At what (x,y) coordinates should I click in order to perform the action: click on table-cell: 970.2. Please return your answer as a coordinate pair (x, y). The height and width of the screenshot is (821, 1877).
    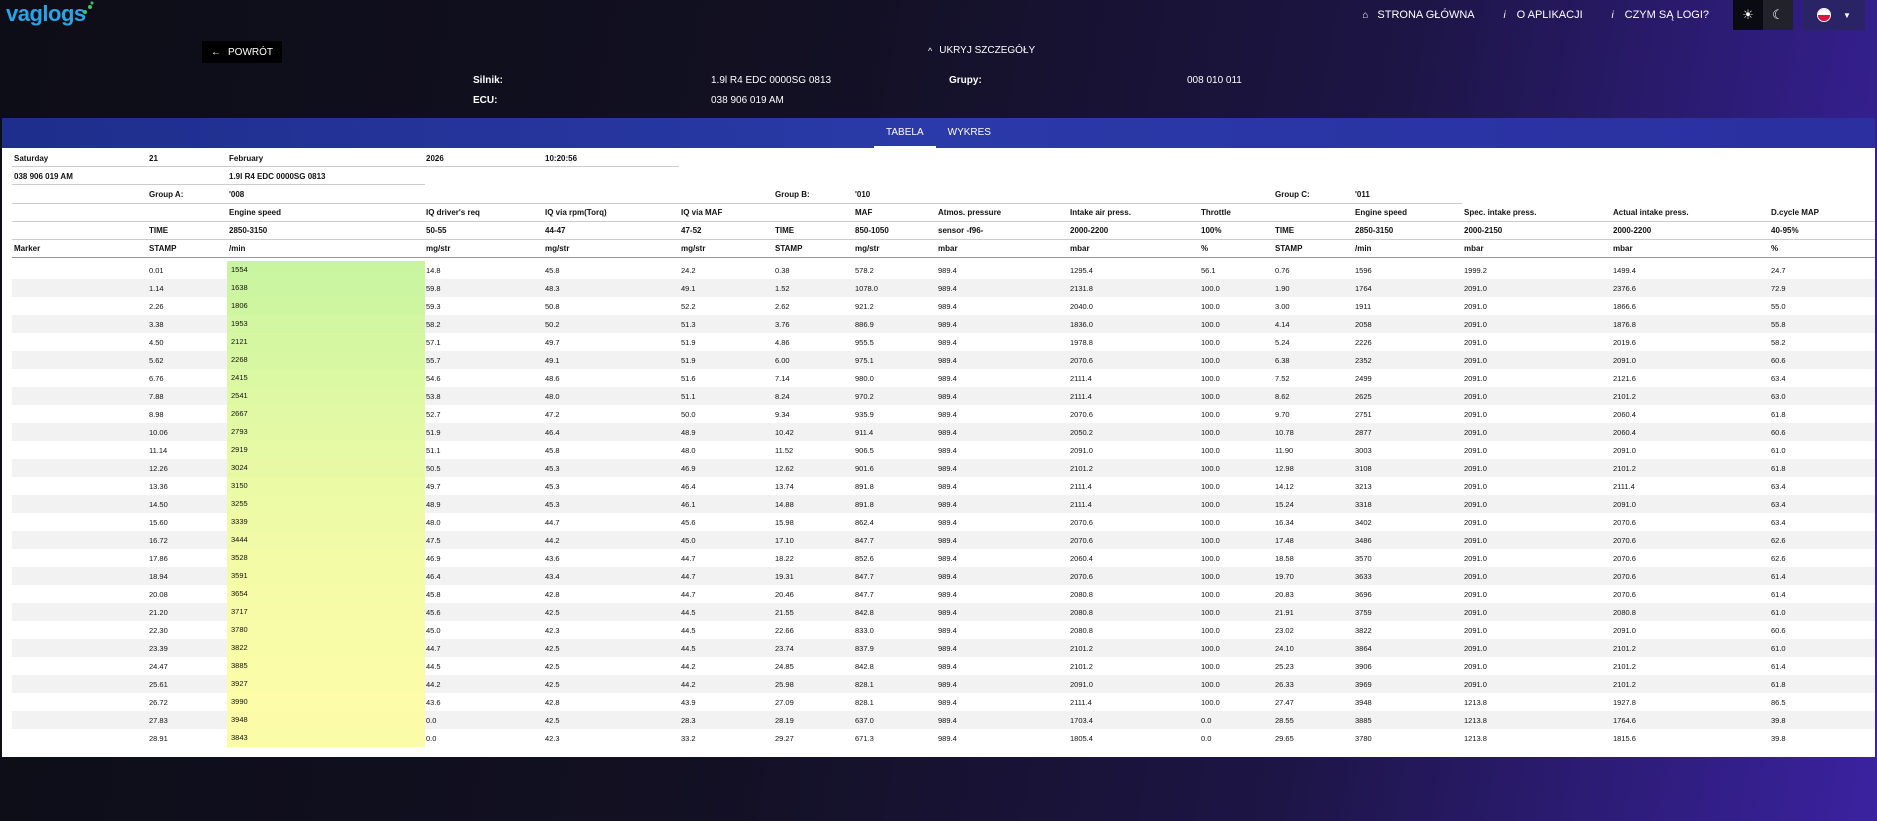
    Looking at the image, I should click on (864, 396).